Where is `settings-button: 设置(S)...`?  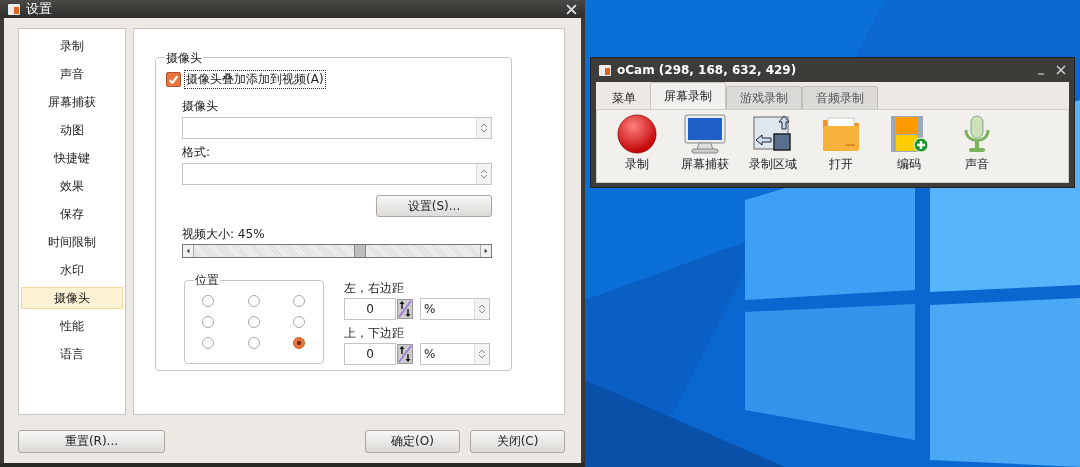
settings-button: 设置(S)... is located at coordinates (434, 206).